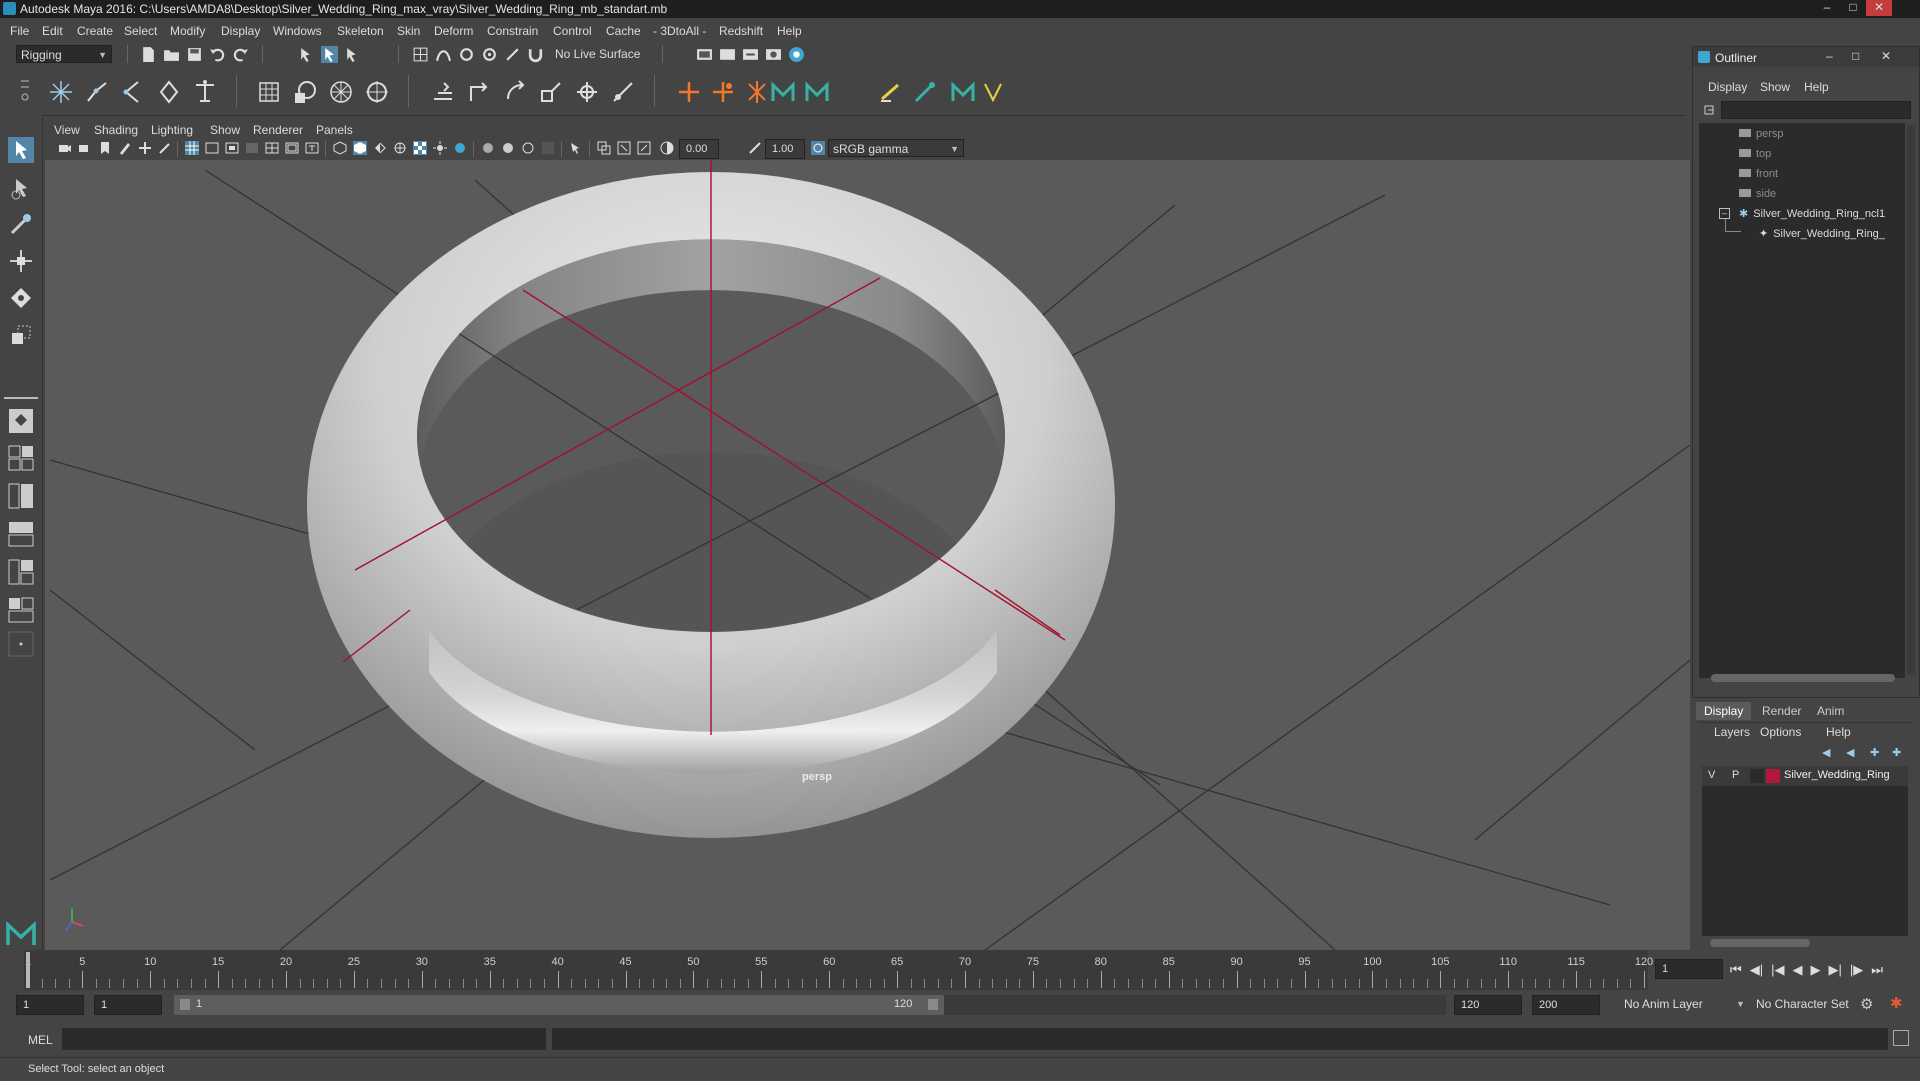 The image size is (1920, 1081). I want to click on menu-redshift: Redshift, so click(741, 31).